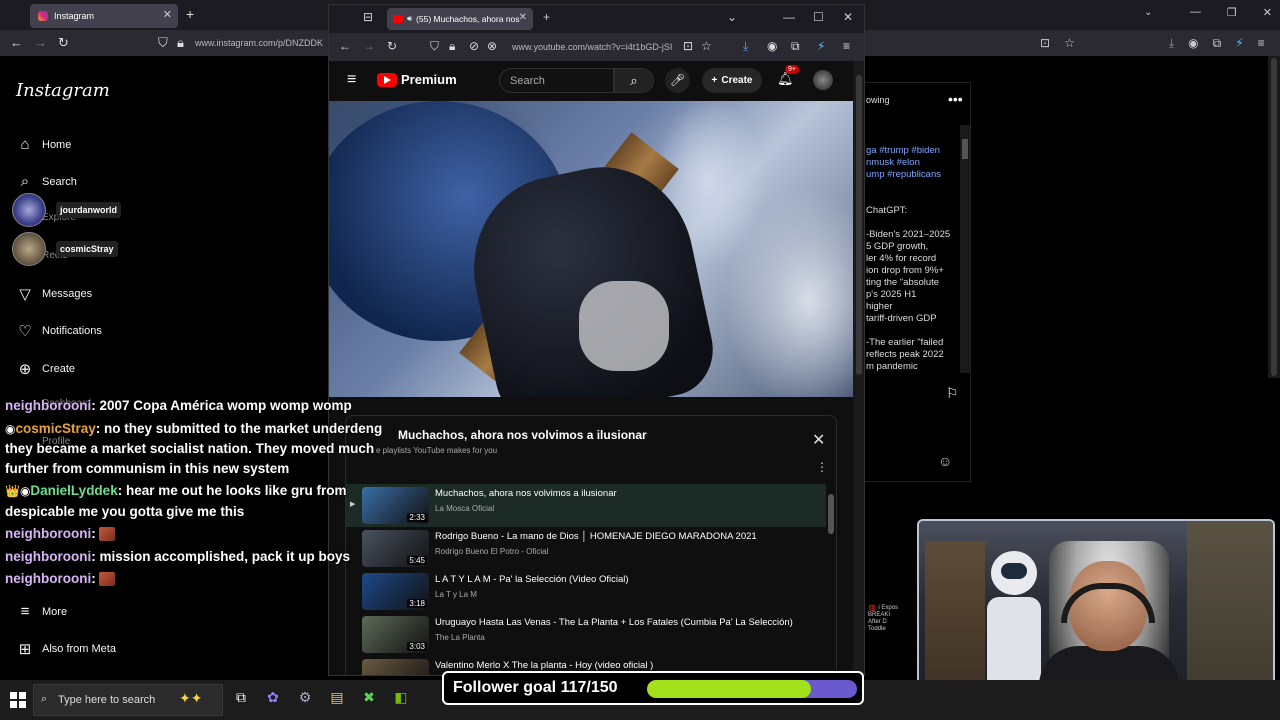 This screenshot has height=720, width=1280. Describe the element at coordinates (474, 46) in the screenshot. I see `permissions-icon: ⊘` at that location.